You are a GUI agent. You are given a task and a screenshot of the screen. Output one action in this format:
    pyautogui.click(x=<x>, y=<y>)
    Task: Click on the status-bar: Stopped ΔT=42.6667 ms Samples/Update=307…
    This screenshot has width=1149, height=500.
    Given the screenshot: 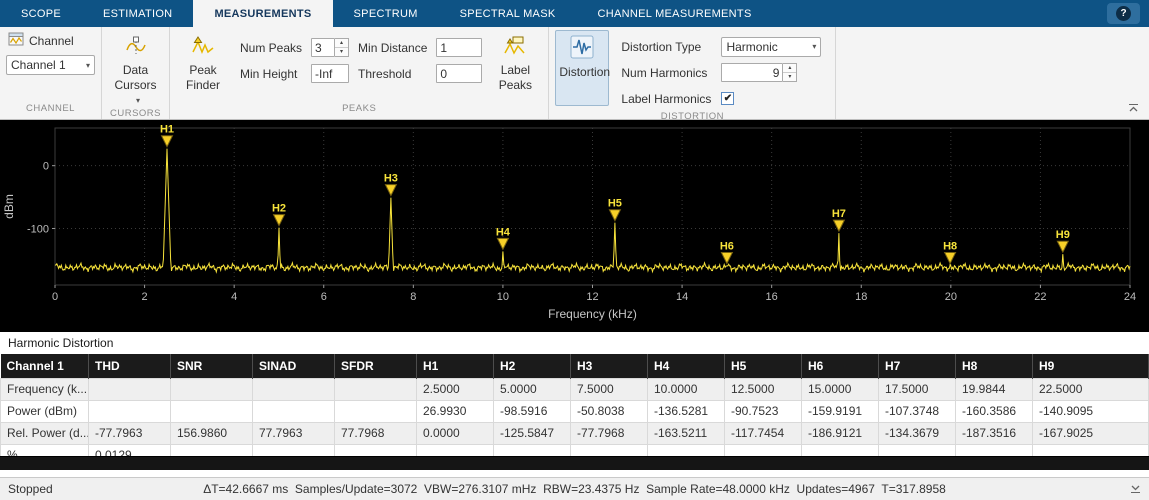 What is the action you would take?
    pyautogui.click(x=574, y=488)
    